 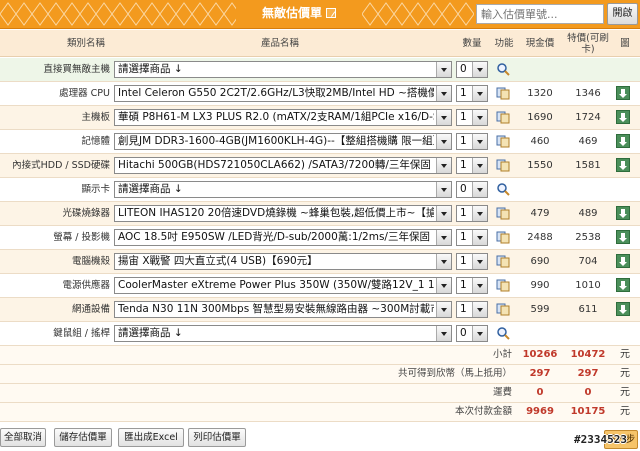 I want to click on cash-price: 1320, so click(x=540, y=93).